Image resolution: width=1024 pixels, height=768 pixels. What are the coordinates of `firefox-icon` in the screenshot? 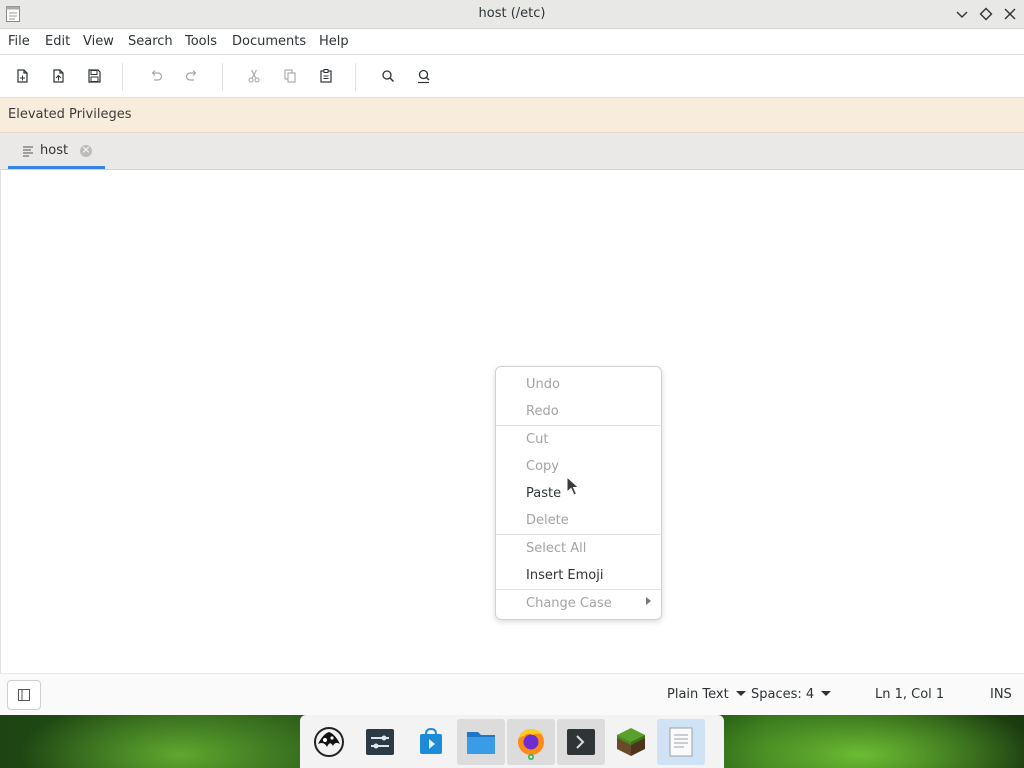 It's located at (531, 744).